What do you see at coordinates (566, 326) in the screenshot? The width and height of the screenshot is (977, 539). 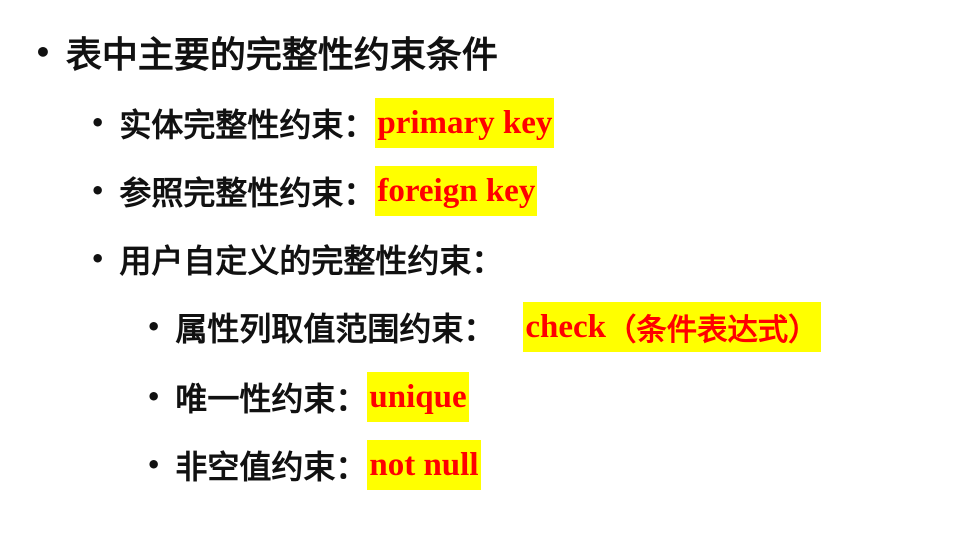 I see `value-text: check` at bounding box center [566, 326].